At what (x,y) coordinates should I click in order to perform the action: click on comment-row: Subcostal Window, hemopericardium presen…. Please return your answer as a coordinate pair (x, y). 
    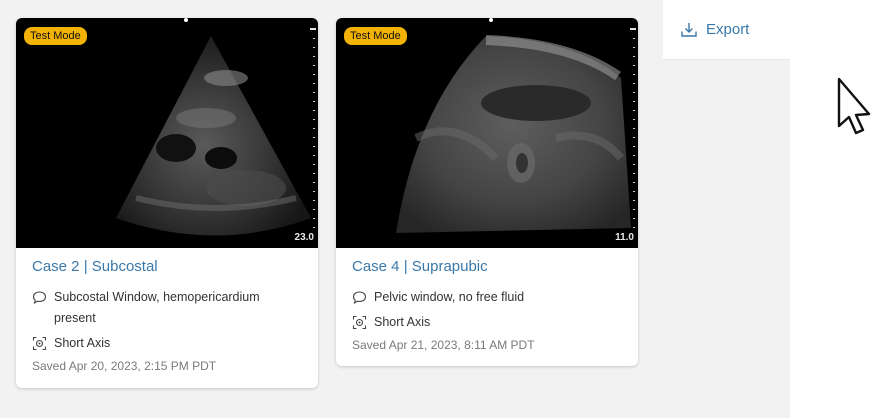
    Looking at the image, I should click on (167, 308).